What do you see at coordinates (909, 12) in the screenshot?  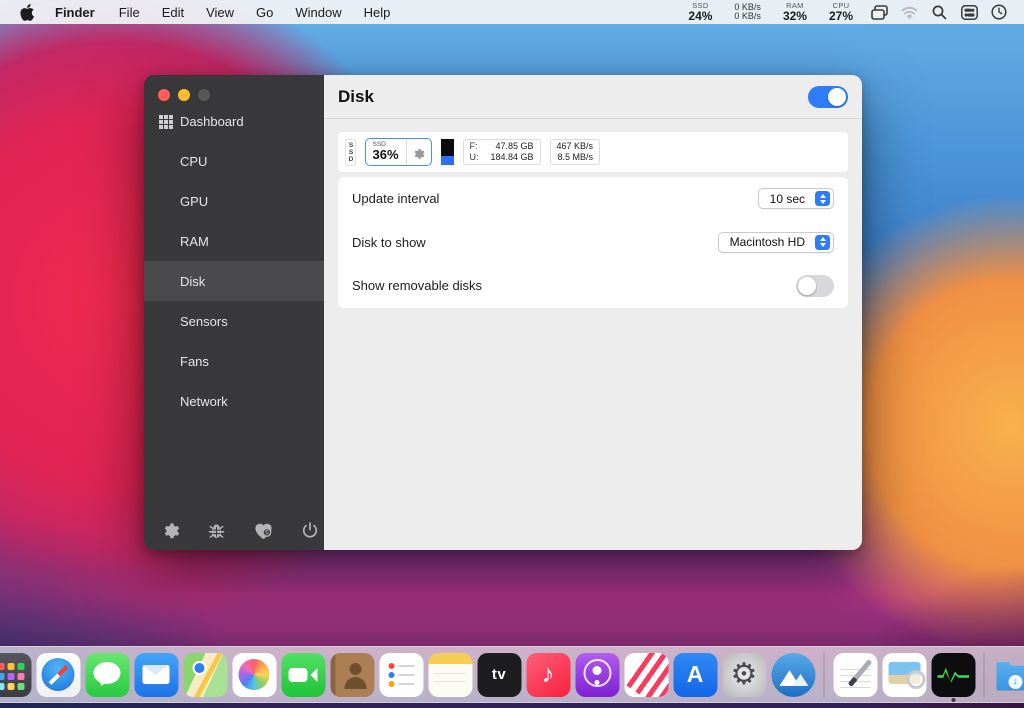 I see `wifi-icon` at bounding box center [909, 12].